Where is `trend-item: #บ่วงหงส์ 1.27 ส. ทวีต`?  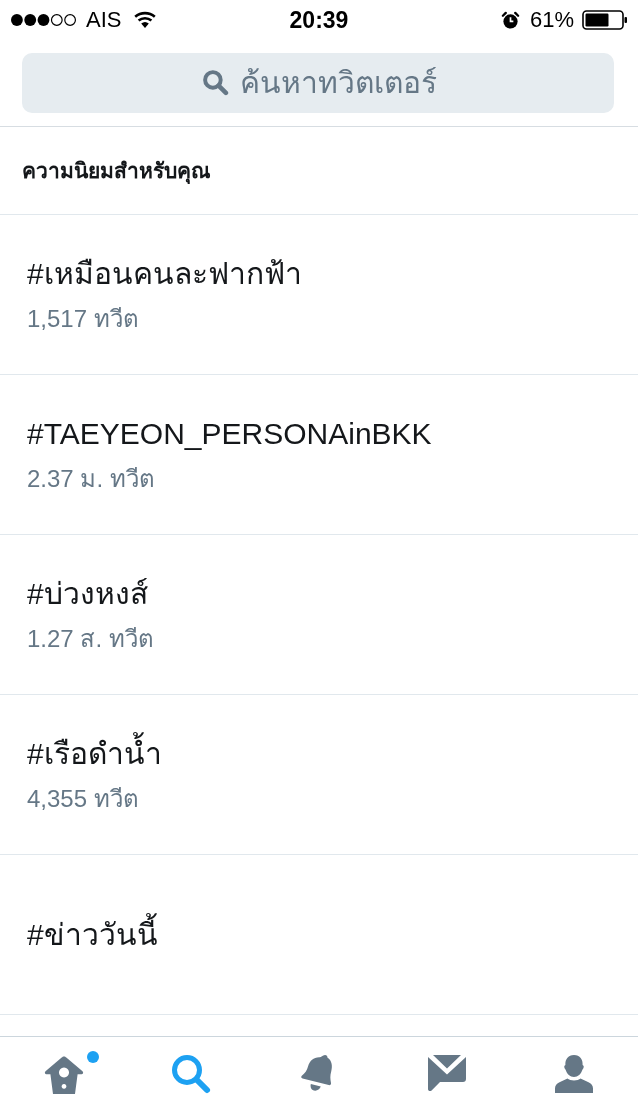 trend-item: #บ่วงหงส์ 1.27 ส. ทวีต is located at coordinates (319, 615).